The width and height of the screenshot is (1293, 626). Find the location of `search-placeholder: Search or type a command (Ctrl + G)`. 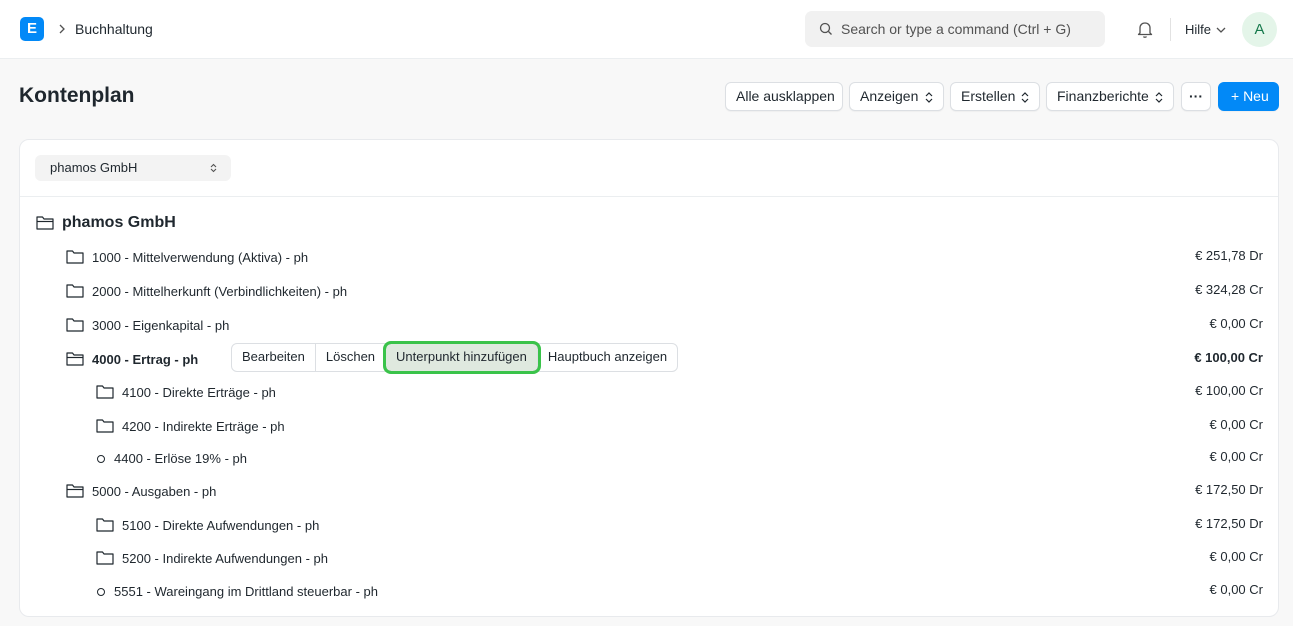

search-placeholder: Search or type a command (Ctrl + G) is located at coordinates (956, 29).